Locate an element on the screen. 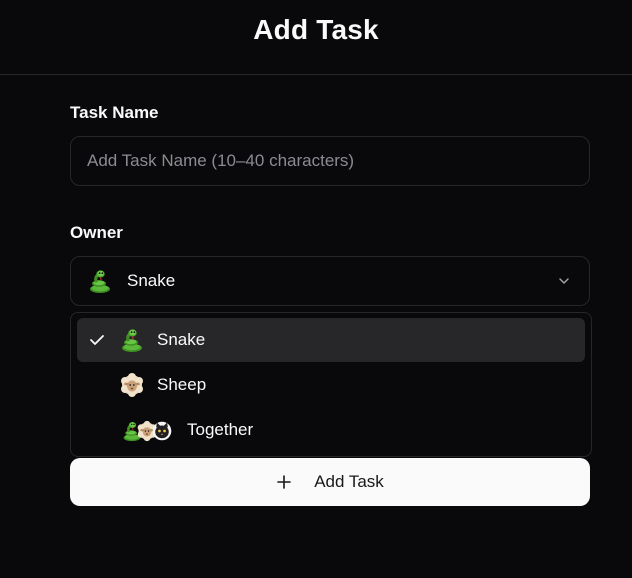 The height and width of the screenshot is (578, 632). owner-option-sheep: Sheep is located at coordinates (331, 385).